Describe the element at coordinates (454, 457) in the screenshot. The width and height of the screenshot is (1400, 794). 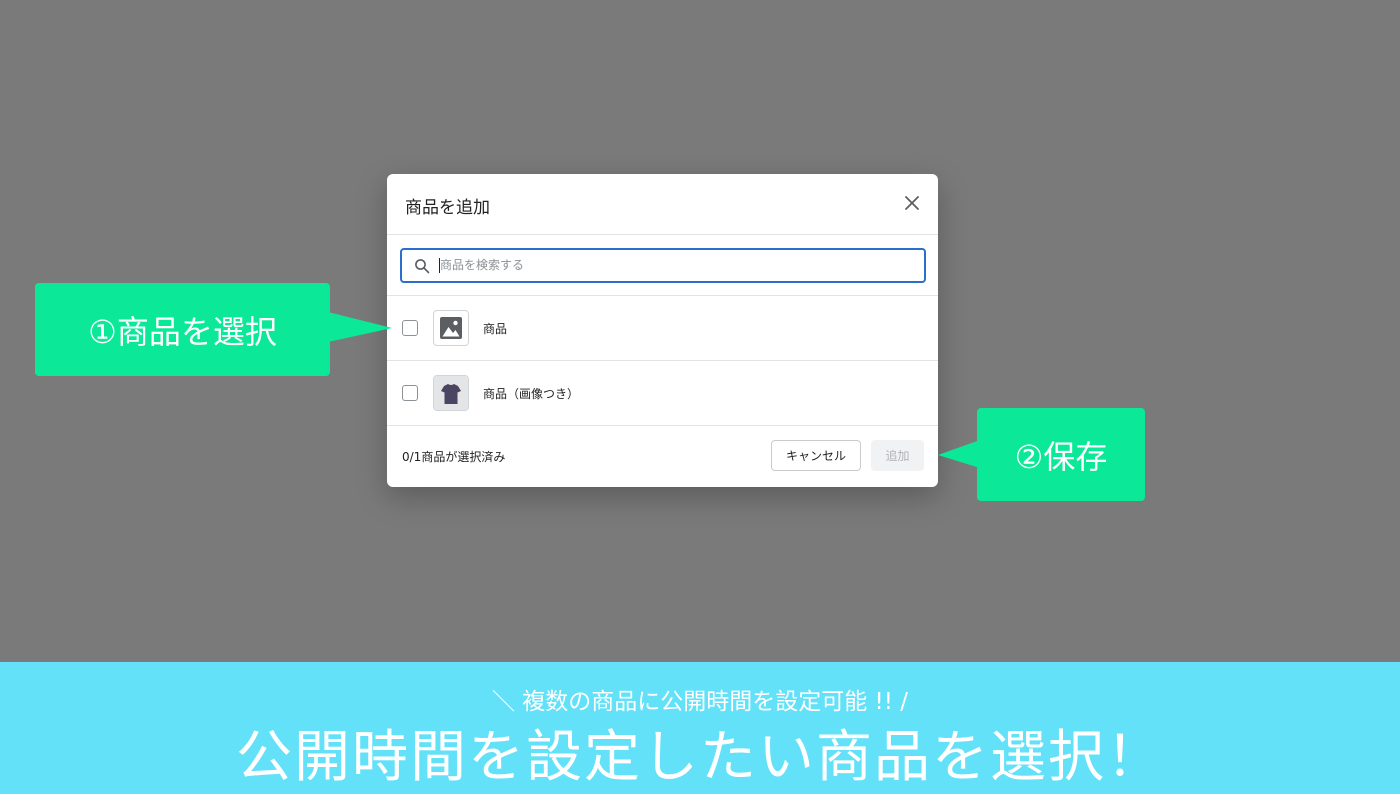
I see `selected-count: 0/1商品が選択済み` at that location.